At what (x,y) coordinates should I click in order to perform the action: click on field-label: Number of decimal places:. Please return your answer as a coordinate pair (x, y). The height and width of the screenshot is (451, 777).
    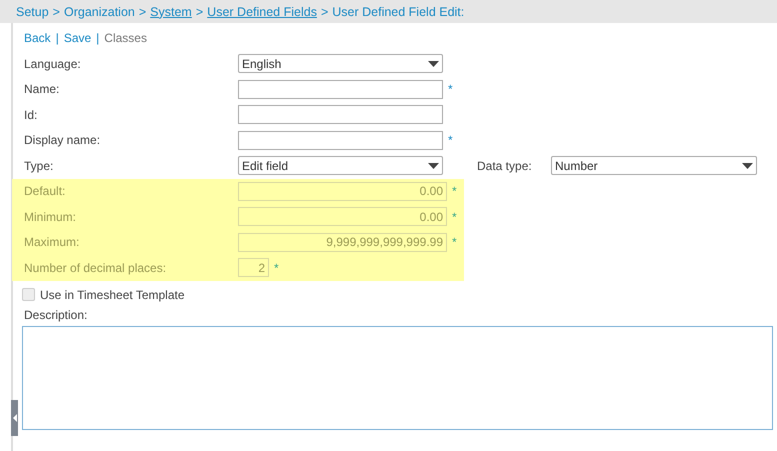
    Looking at the image, I should click on (96, 267).